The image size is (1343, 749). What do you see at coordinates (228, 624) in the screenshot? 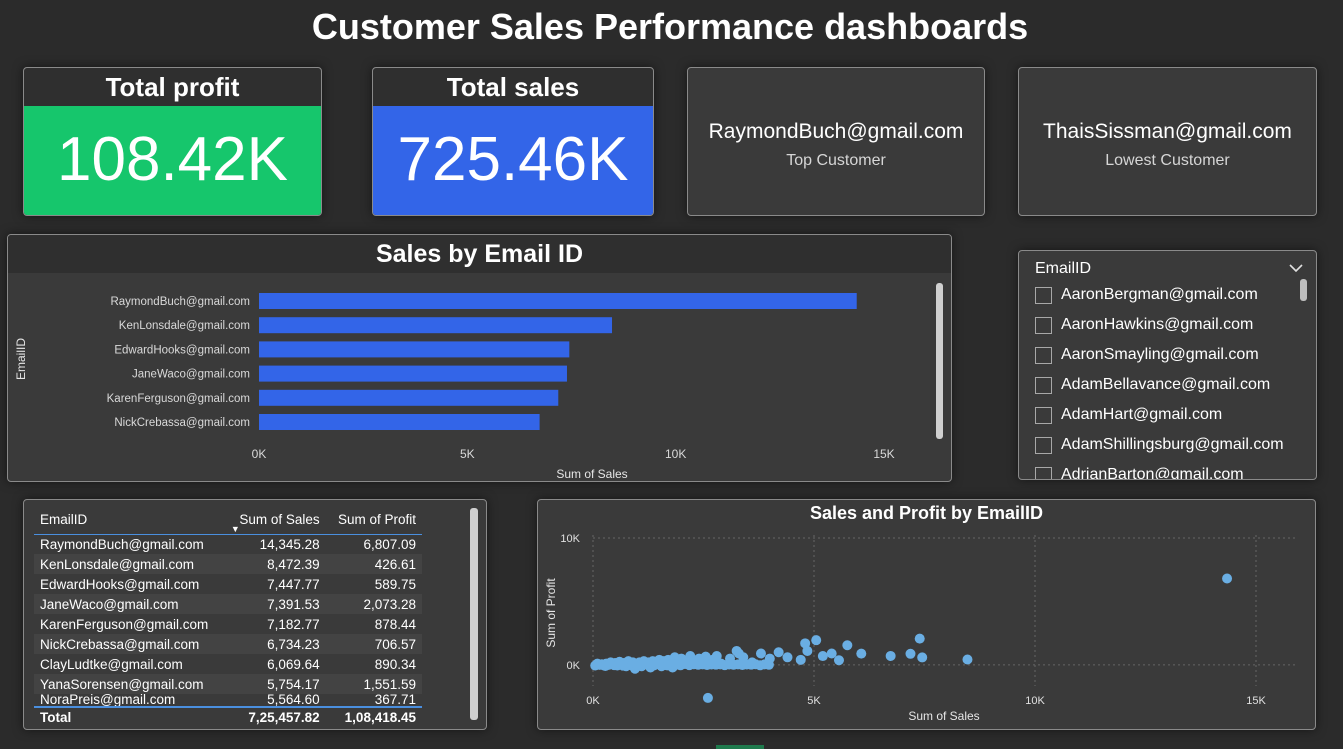
I see `table-row: KarenFerguson@gmail.com 7,182.77 878.44` at bounding box center [228, 624].